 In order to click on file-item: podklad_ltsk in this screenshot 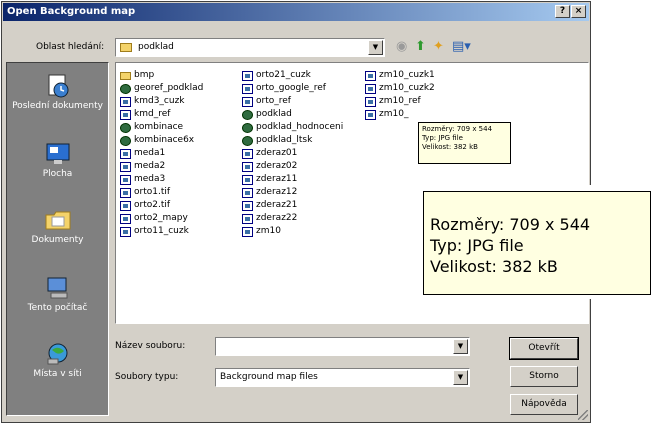, I will do `click(292, 140)`.